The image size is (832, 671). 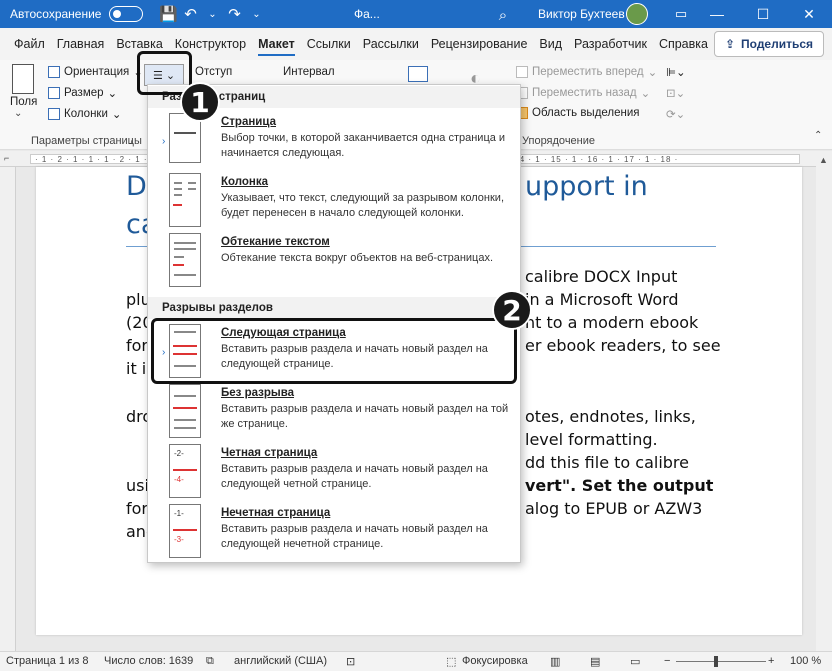 I want to click on arrange-group-label: Упорядочение, so click(x=558, y=141).